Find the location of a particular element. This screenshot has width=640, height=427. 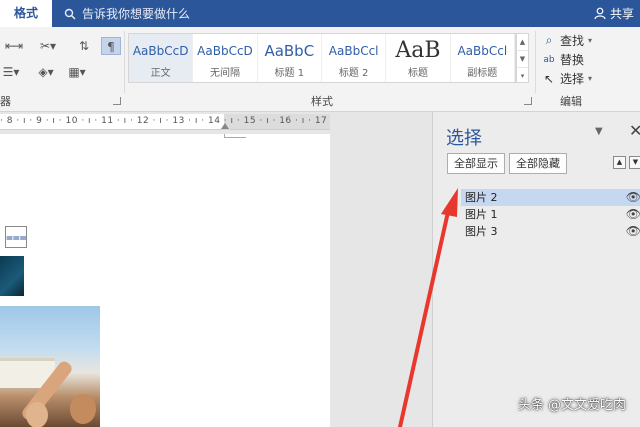

watermark-text: 头条 @文文爱吃肉 is located at coordinates (571, 405).